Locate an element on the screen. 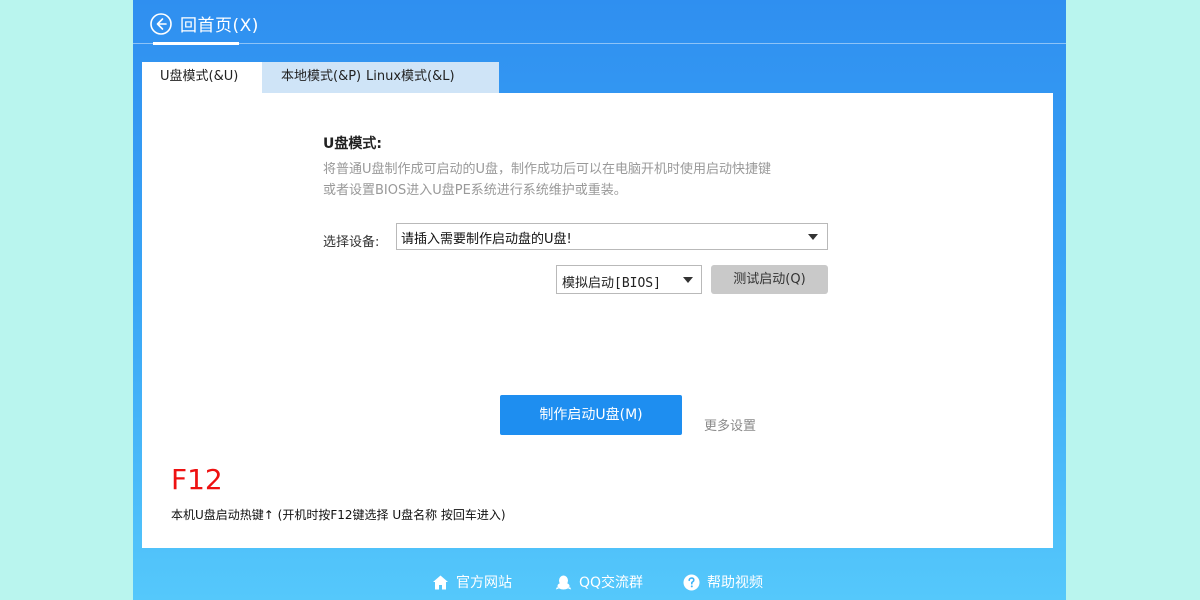  boot-mode-select: 模拟启动[BIOS] is located at coordinates (629, 279).